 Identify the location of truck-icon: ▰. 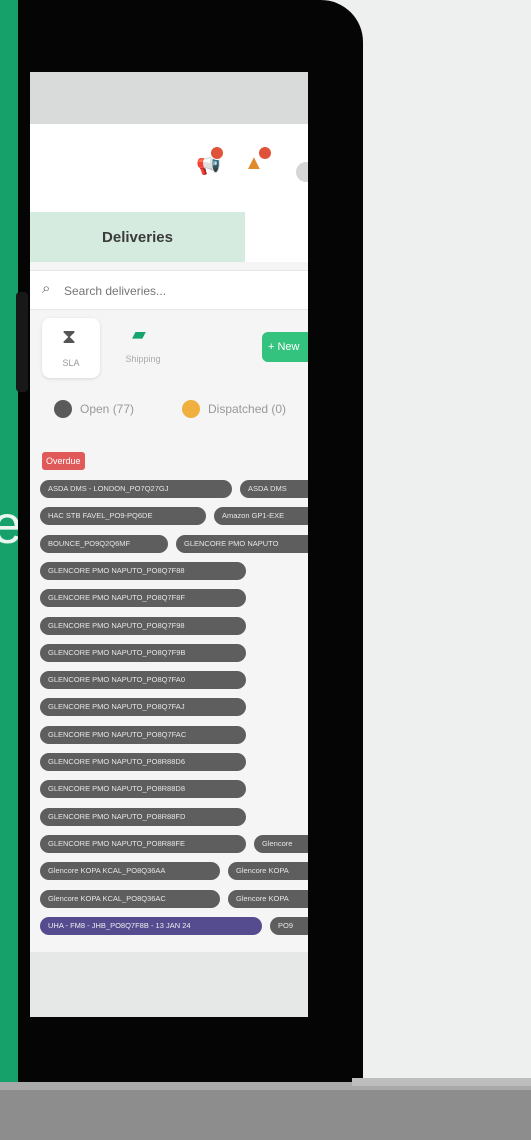
(139, 334).